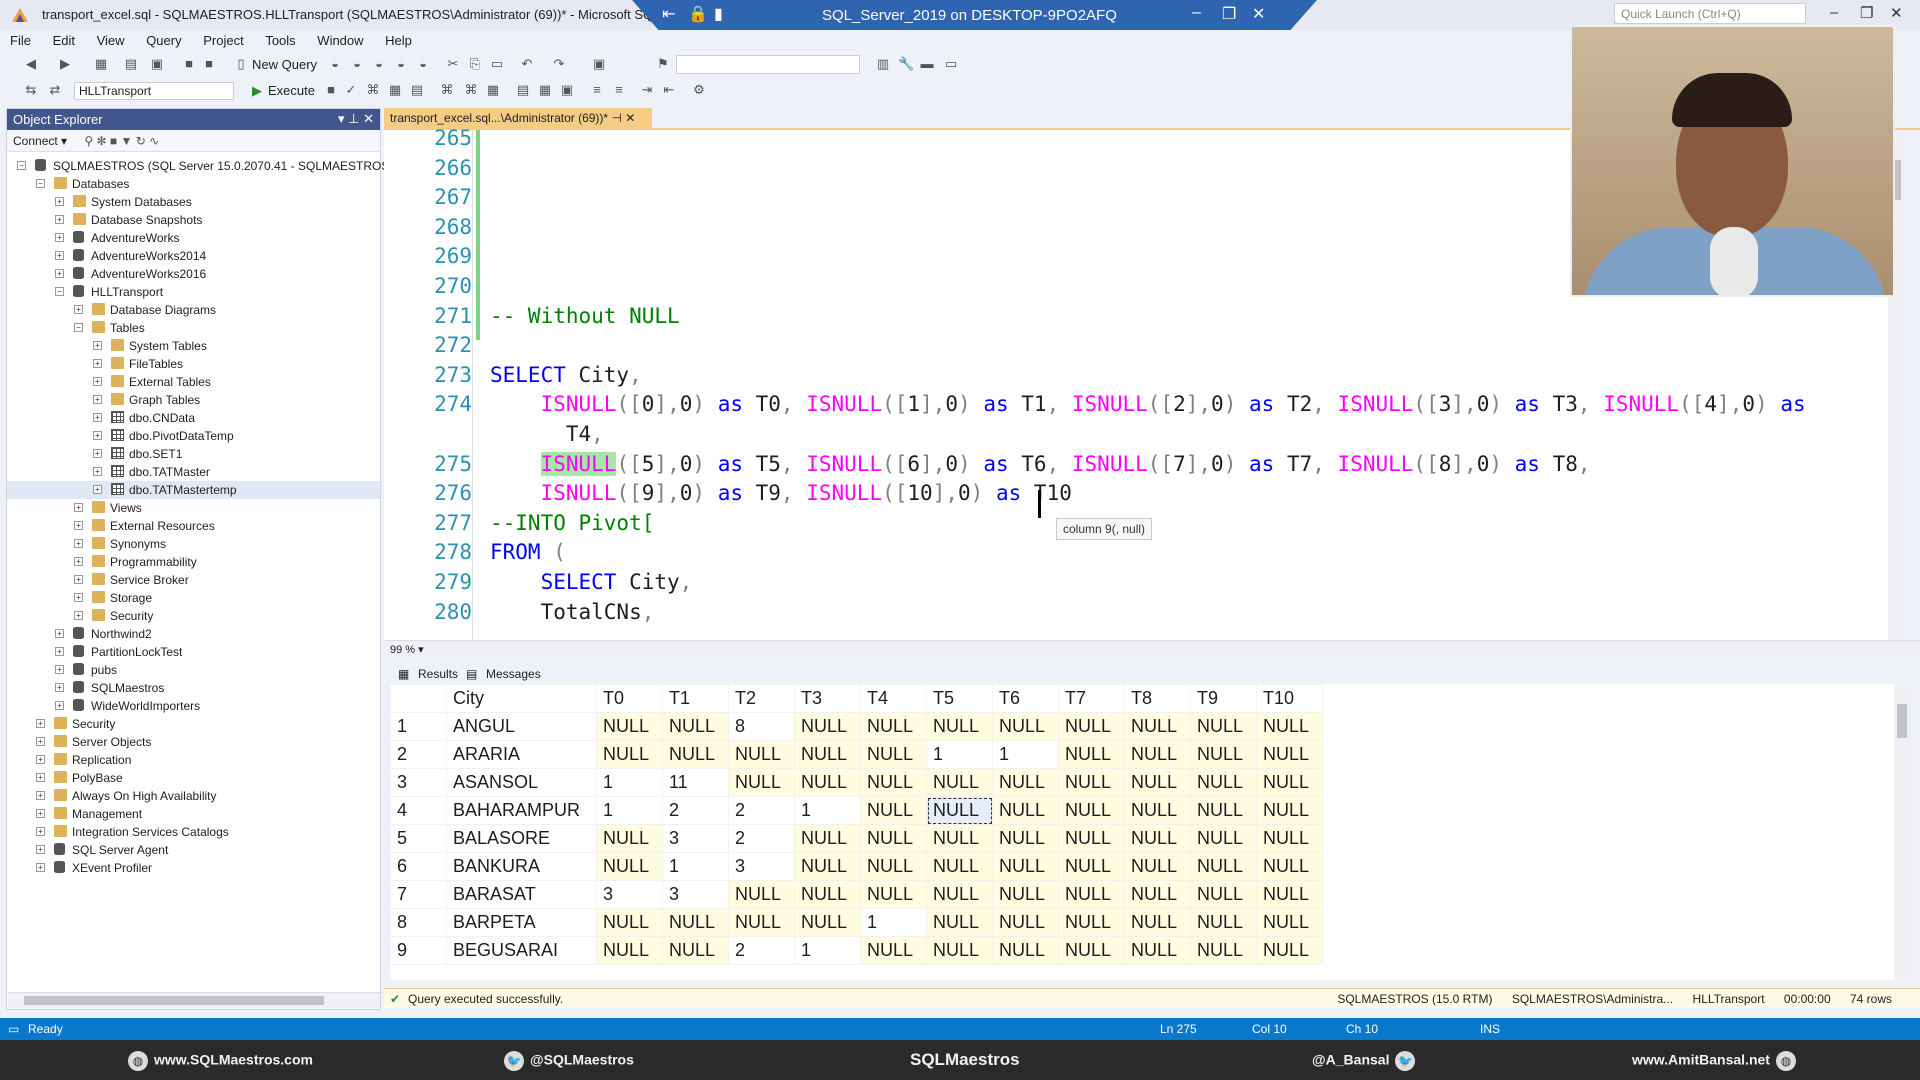  Describe the element at coordinates (193, 832) in the screenshot. I see `tree-node: + Integration Services Catalogs` at that location.